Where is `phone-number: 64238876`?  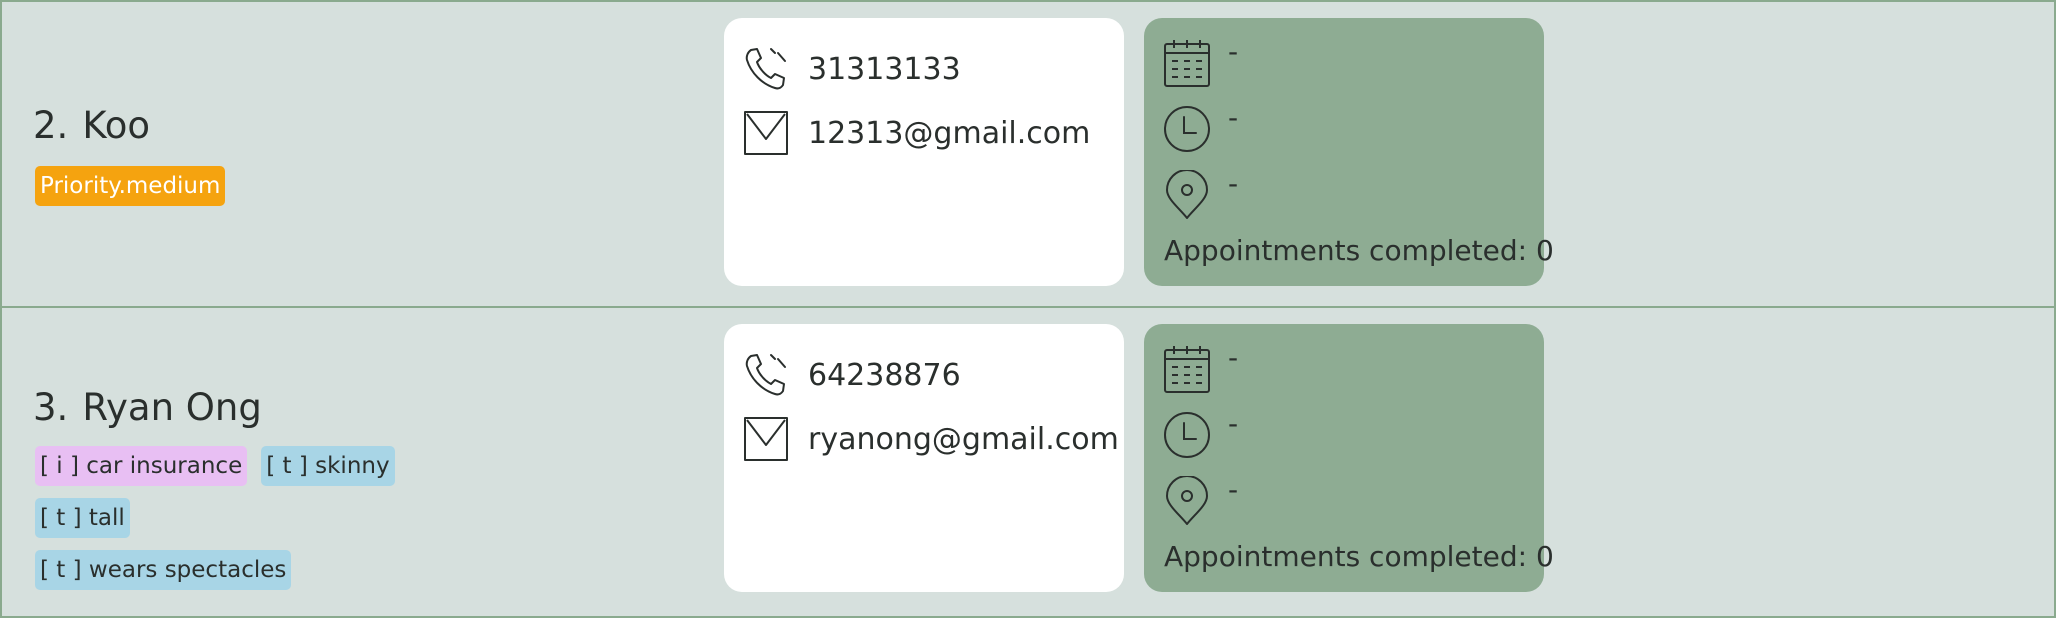 phone-number: 64238876 is located at coordinates (884, 375).